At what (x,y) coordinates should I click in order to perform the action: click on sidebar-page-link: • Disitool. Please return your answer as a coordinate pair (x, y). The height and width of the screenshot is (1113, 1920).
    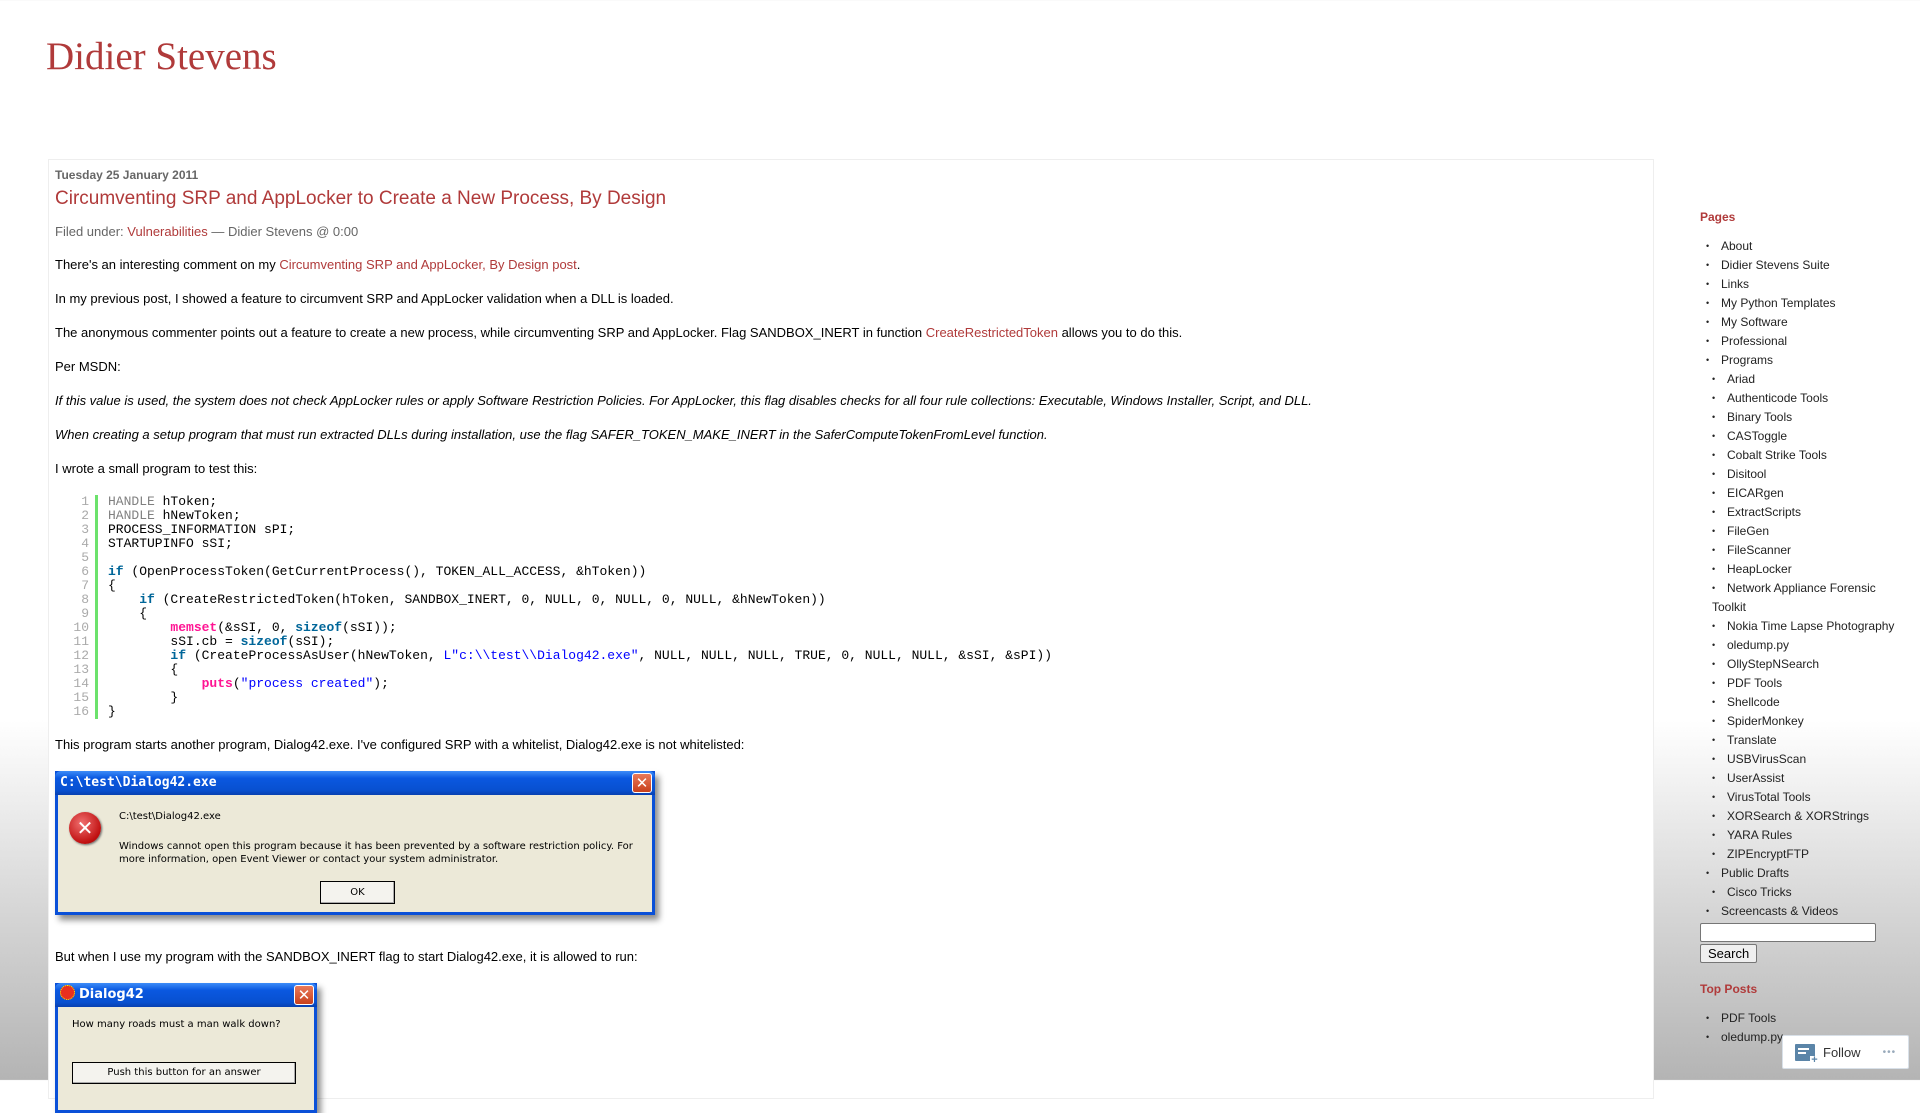
    Looking at the image, I should click on (1805, 474).